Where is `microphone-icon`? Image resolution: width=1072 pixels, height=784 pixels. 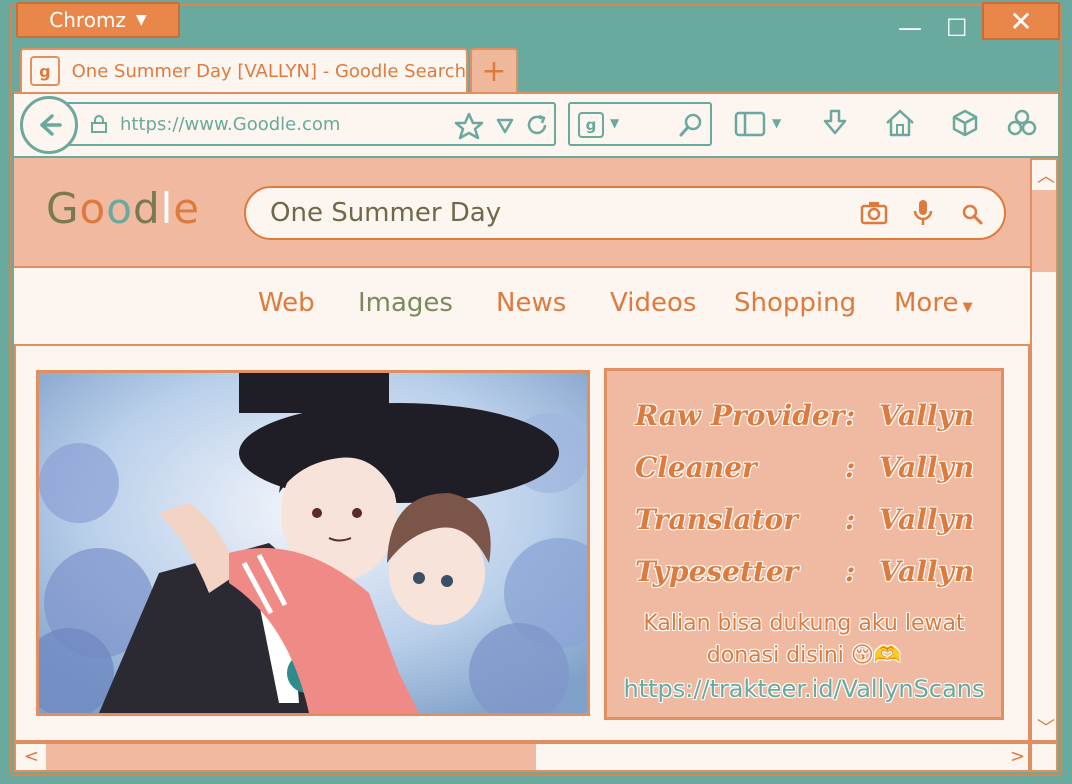
microphone-icon is located at coordinates (923, 213).